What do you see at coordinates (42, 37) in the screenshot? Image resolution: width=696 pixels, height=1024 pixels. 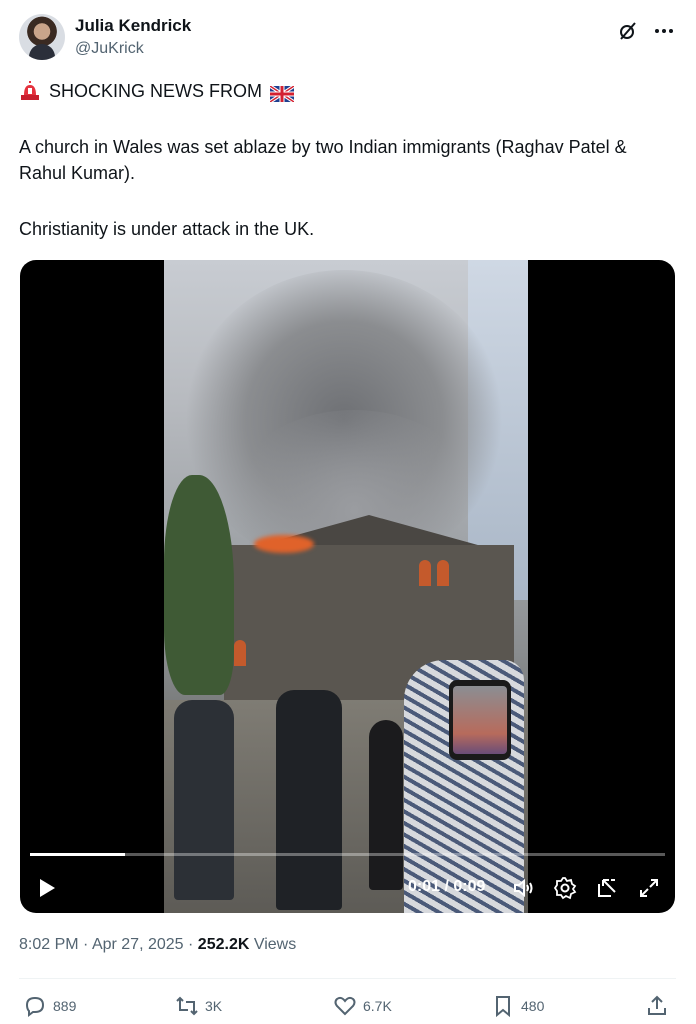 I see `avatar` at bounding box center [42, 37].